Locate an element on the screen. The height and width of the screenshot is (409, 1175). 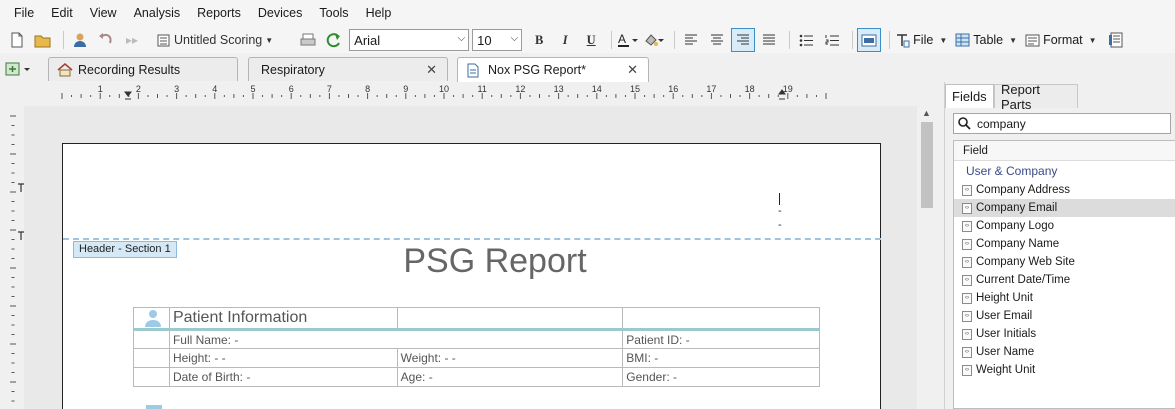
page-layout-icon is located at coordinates (869, 40).